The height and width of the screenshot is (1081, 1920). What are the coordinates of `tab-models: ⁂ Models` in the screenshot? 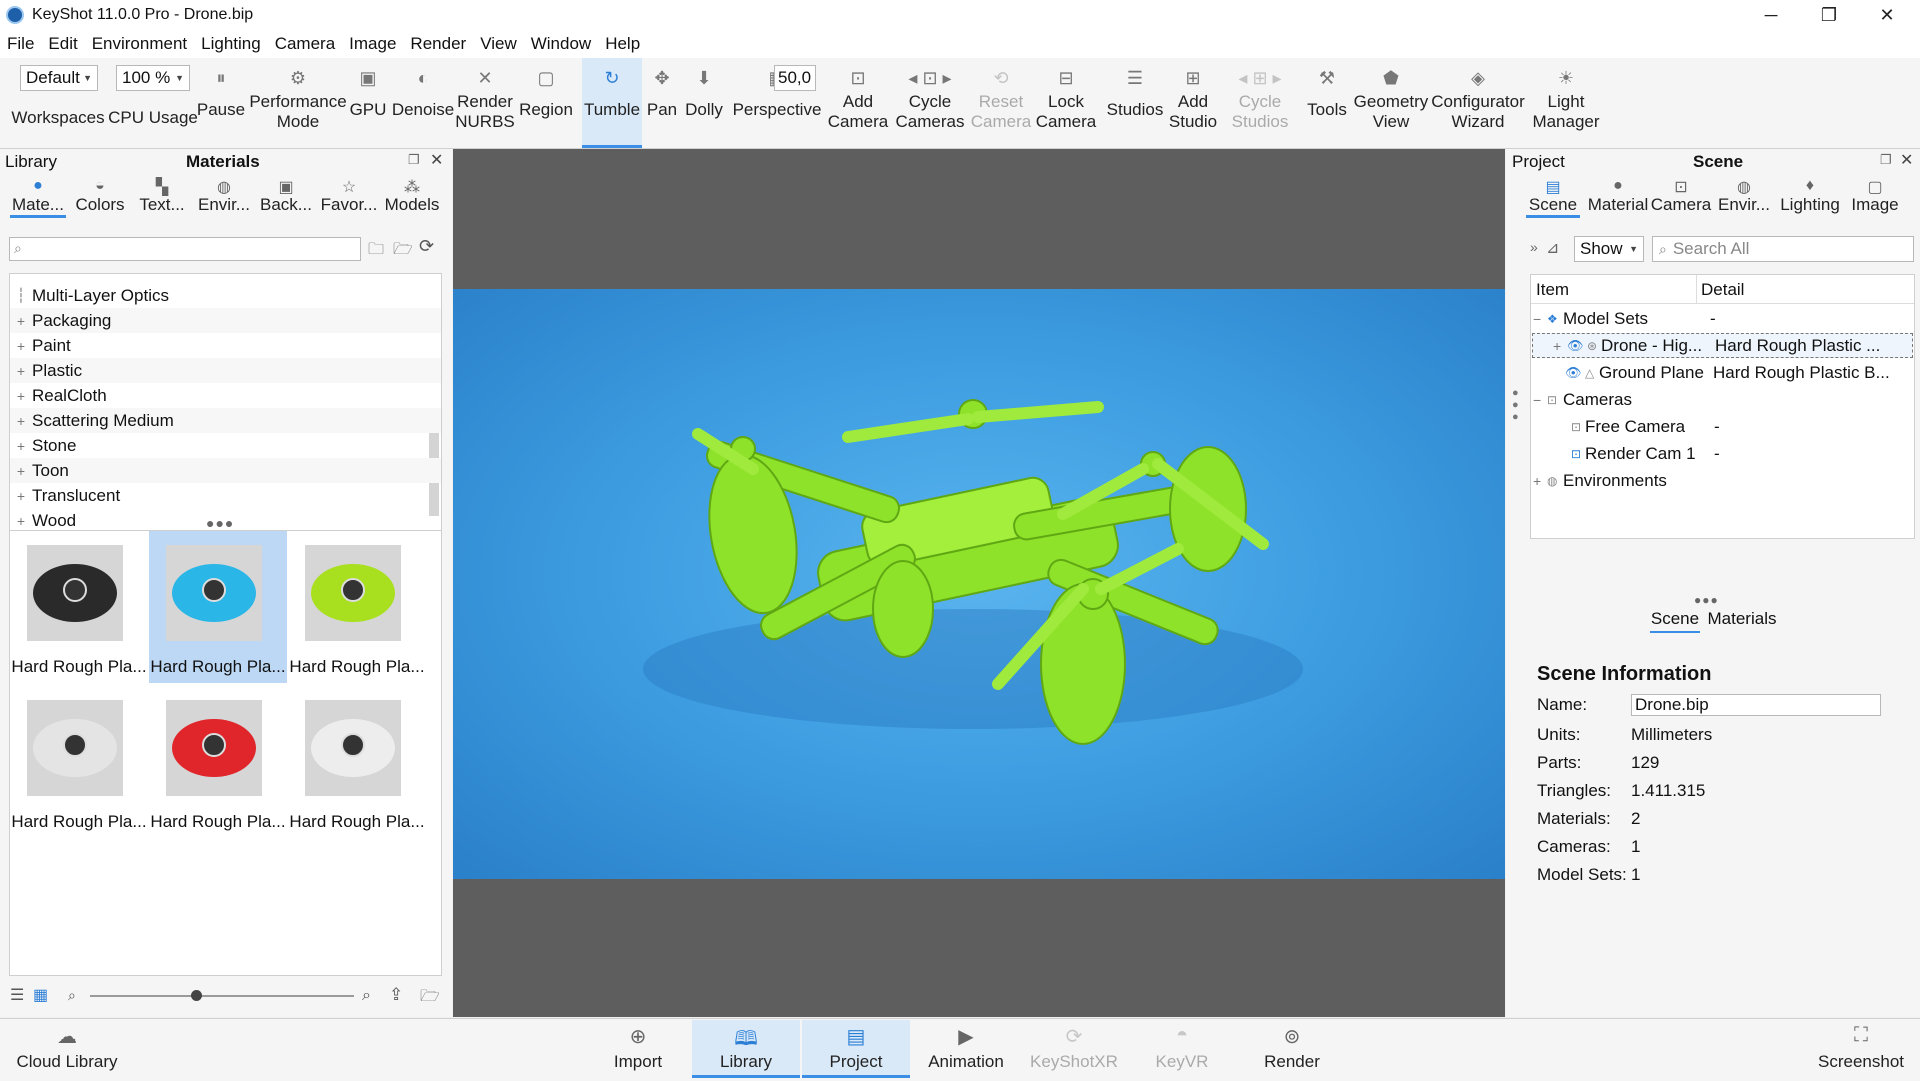 It's located at (412, 196).